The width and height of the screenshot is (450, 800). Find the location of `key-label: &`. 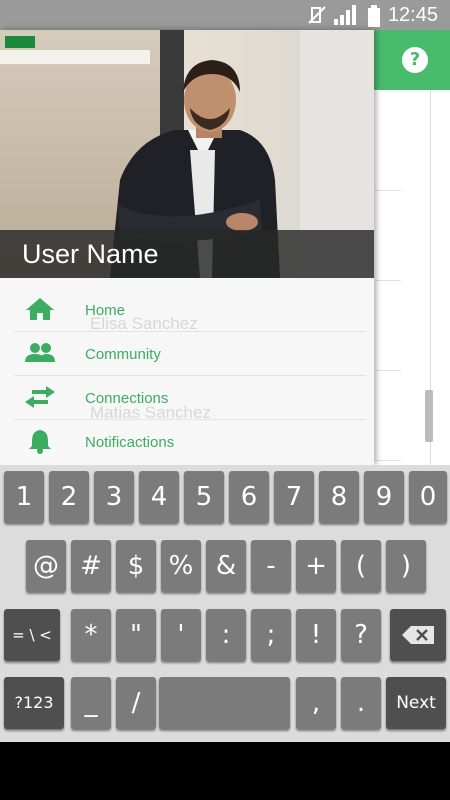

key-label: & is located at coordinates (226, 566).